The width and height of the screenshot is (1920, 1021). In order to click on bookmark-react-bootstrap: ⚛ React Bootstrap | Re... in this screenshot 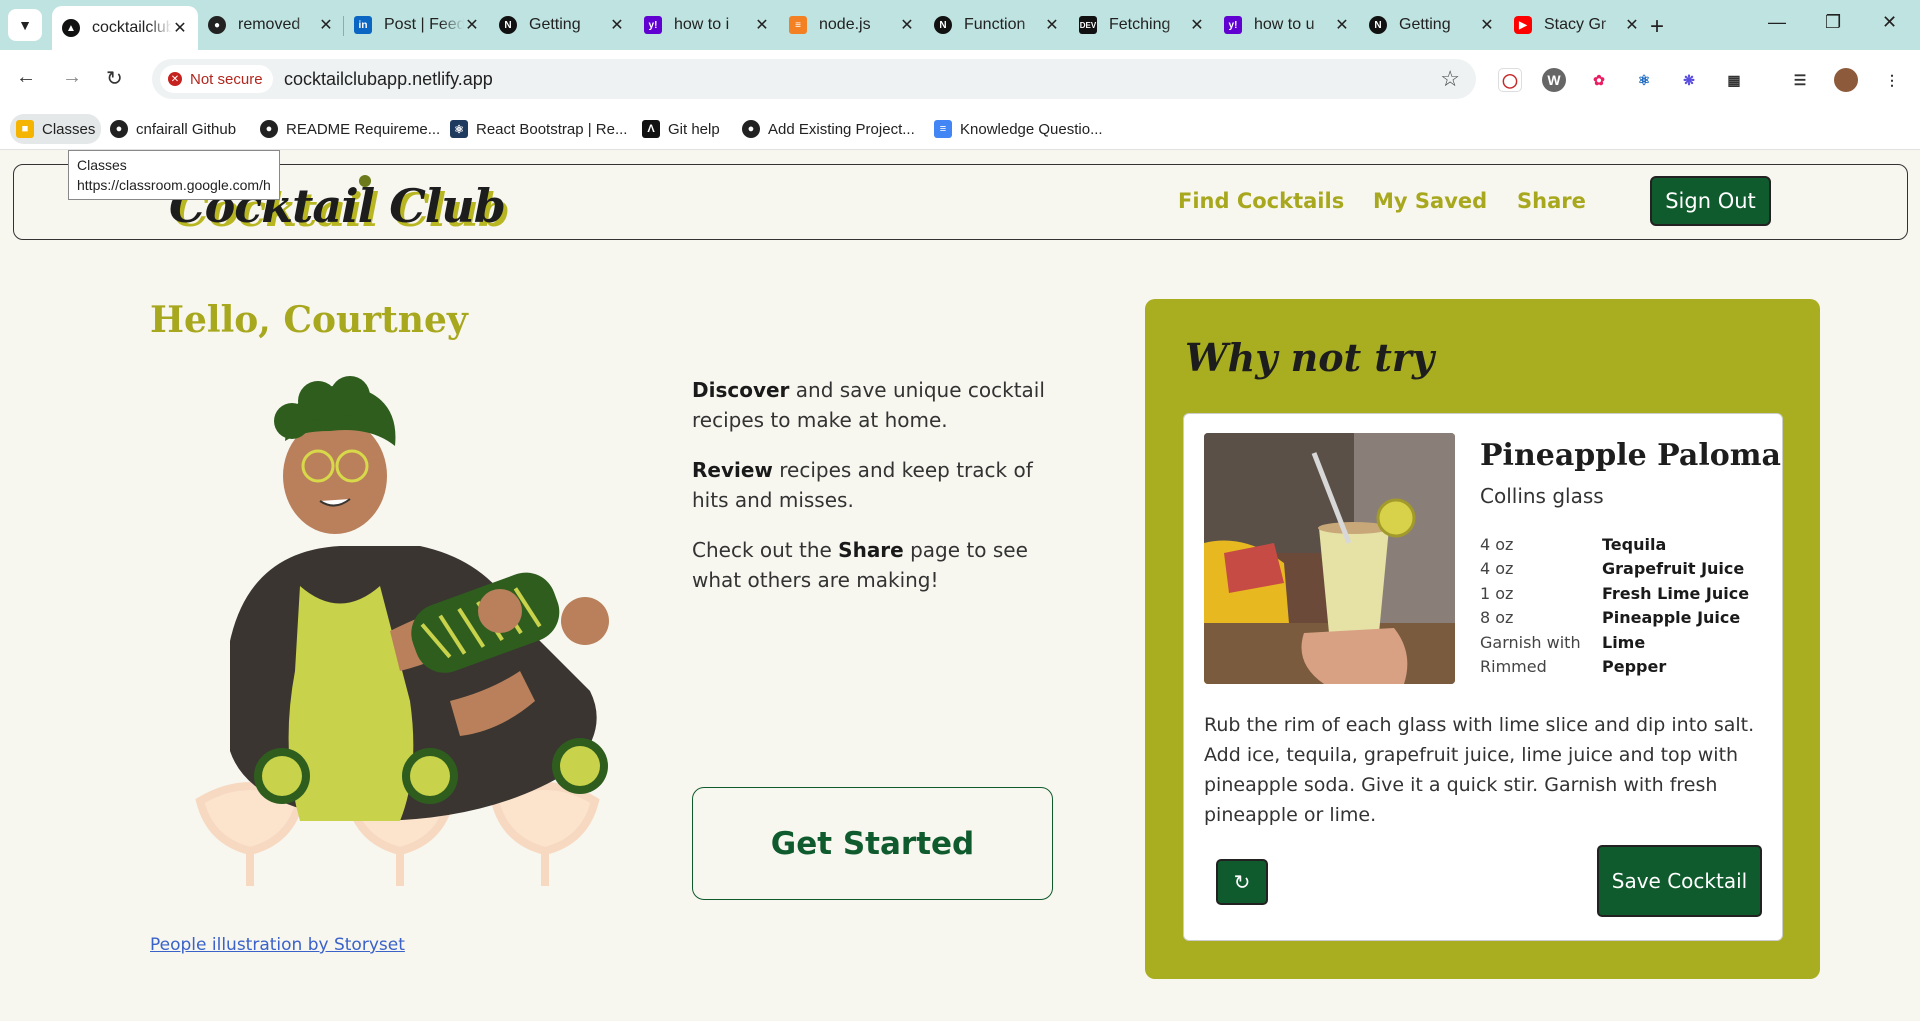, I will do `click(538, 129)`.